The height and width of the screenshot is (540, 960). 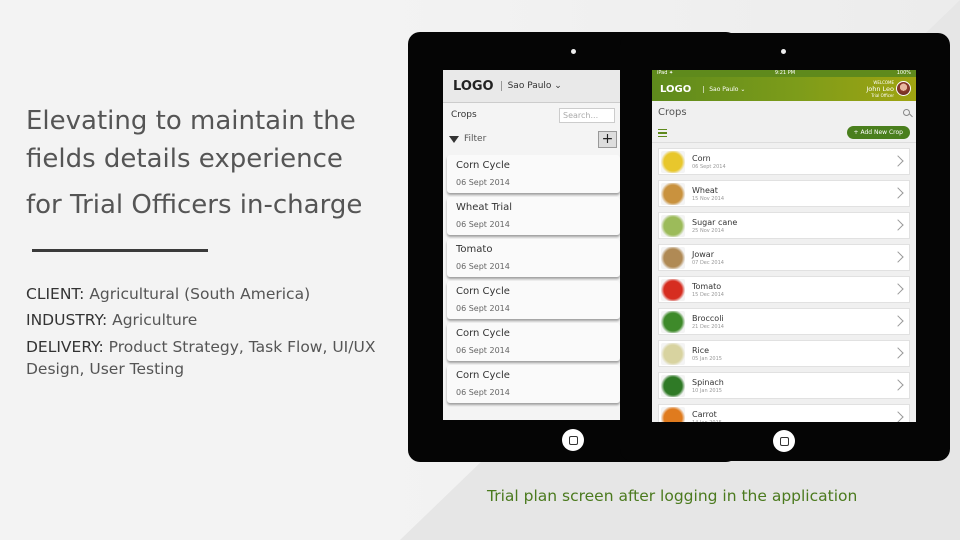 What do you see at coordinates (880, 89) in the screenshot?
I see `user-info: WELCOME John Leo Trial Officer` at bounding box center [880, 89].